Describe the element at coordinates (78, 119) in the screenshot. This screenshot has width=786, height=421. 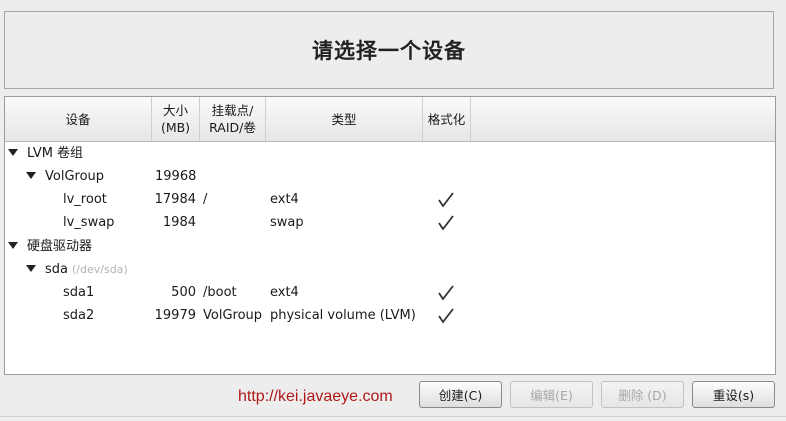
I see `column-header-device: 设备` at that location.